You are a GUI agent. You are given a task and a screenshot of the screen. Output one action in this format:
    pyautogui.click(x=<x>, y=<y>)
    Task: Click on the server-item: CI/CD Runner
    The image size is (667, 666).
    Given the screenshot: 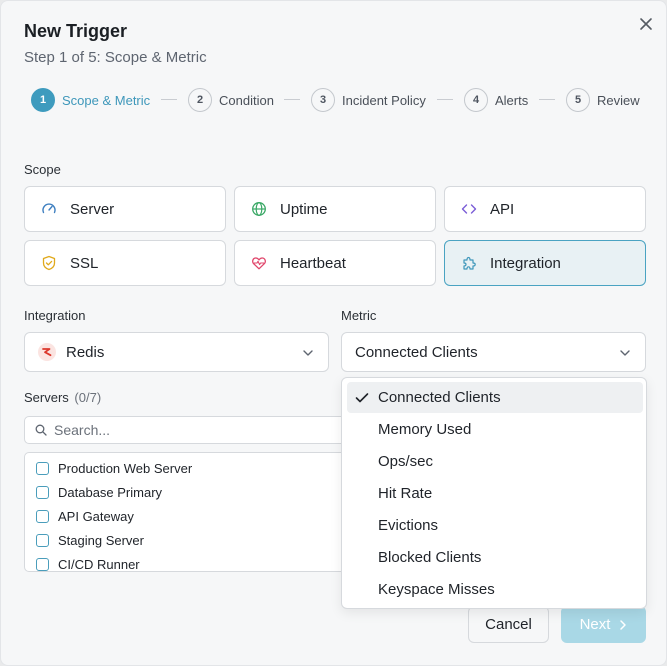 What is the action you would take?
    pyautogui.click(x=88, y=564)
    